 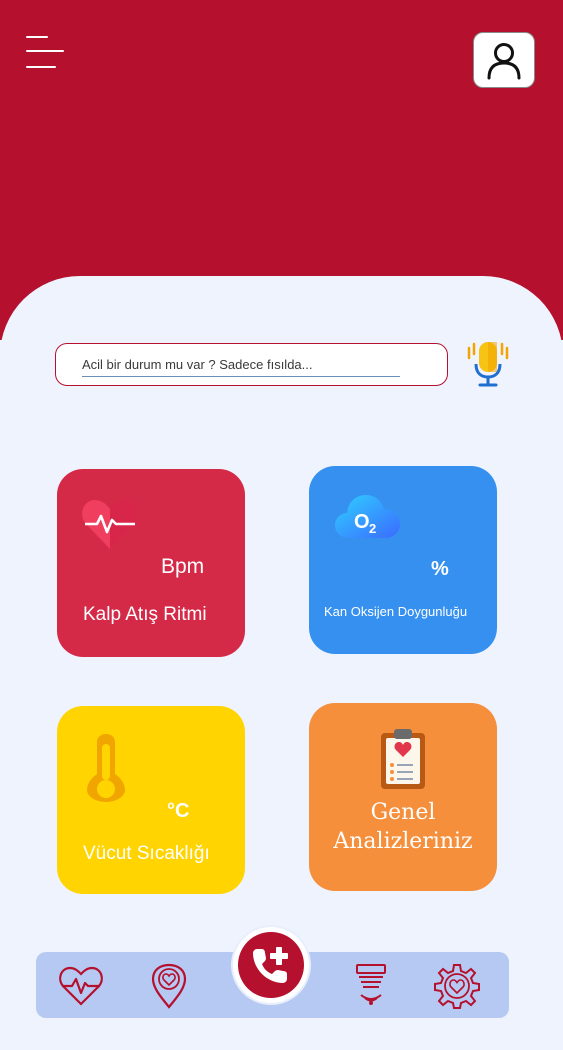 I want to click on oxygen-unit: %, so click(x=440, y=569).